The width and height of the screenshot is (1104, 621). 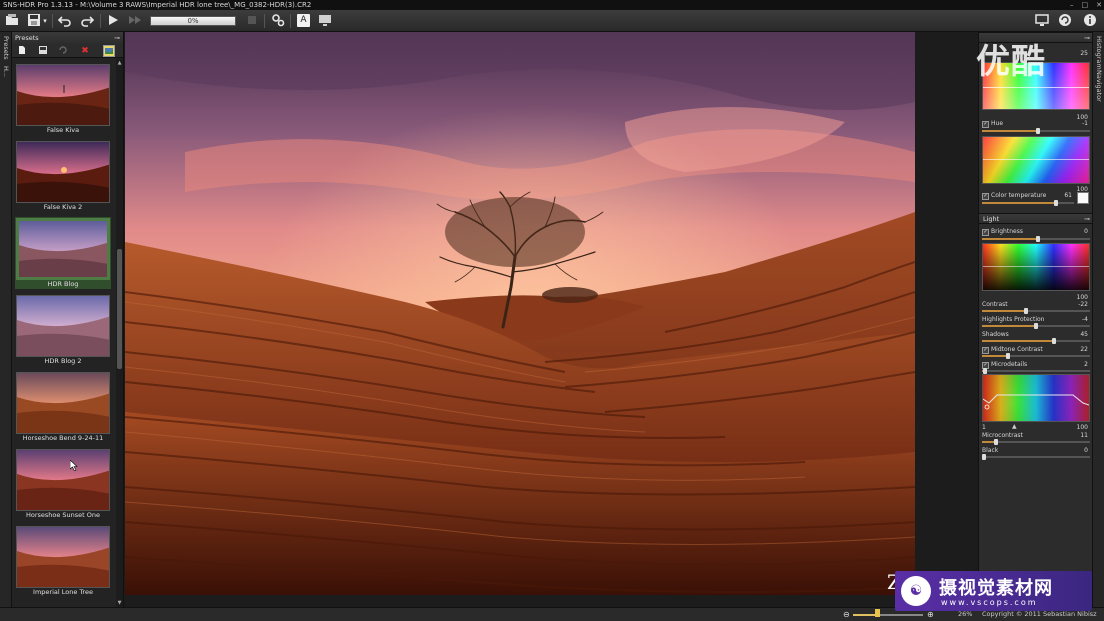 What do you see at coordinates (65, 21) in the screenshot?
I see `undo-icon` at bounding box center [65, 21].